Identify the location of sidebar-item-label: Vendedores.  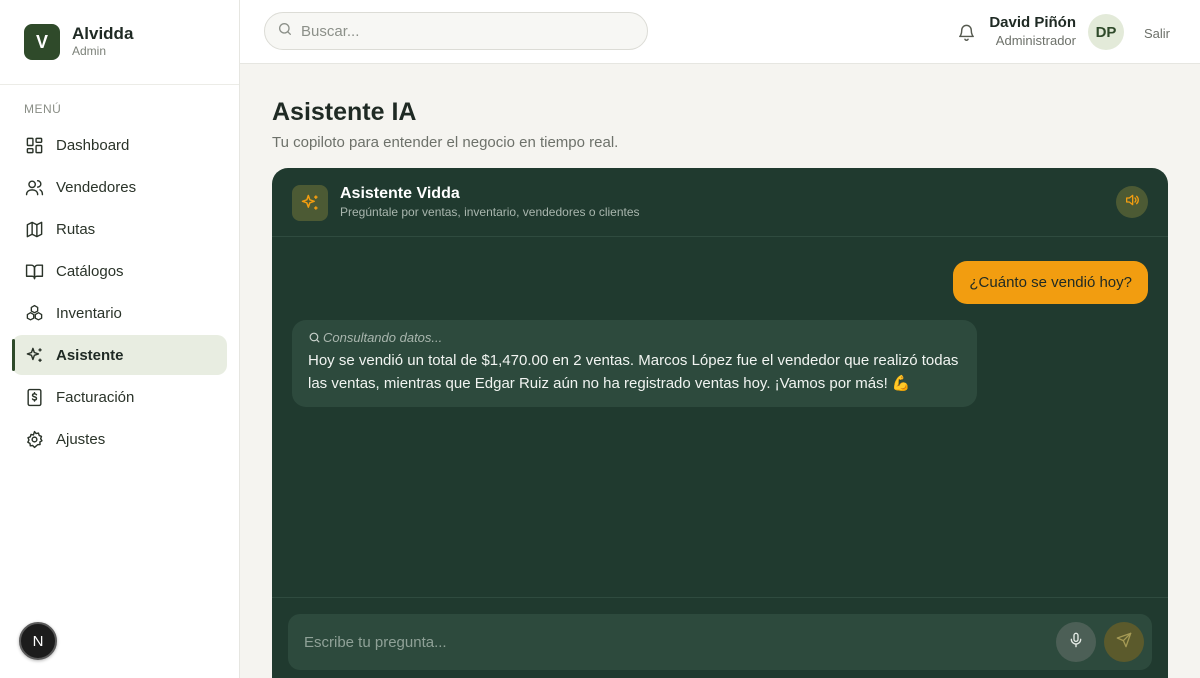
(96, 187).